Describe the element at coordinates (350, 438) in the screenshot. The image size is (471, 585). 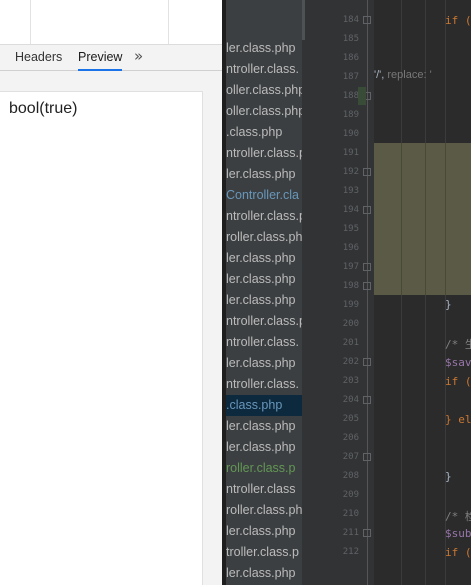
I see `line-number: 206` at that location.